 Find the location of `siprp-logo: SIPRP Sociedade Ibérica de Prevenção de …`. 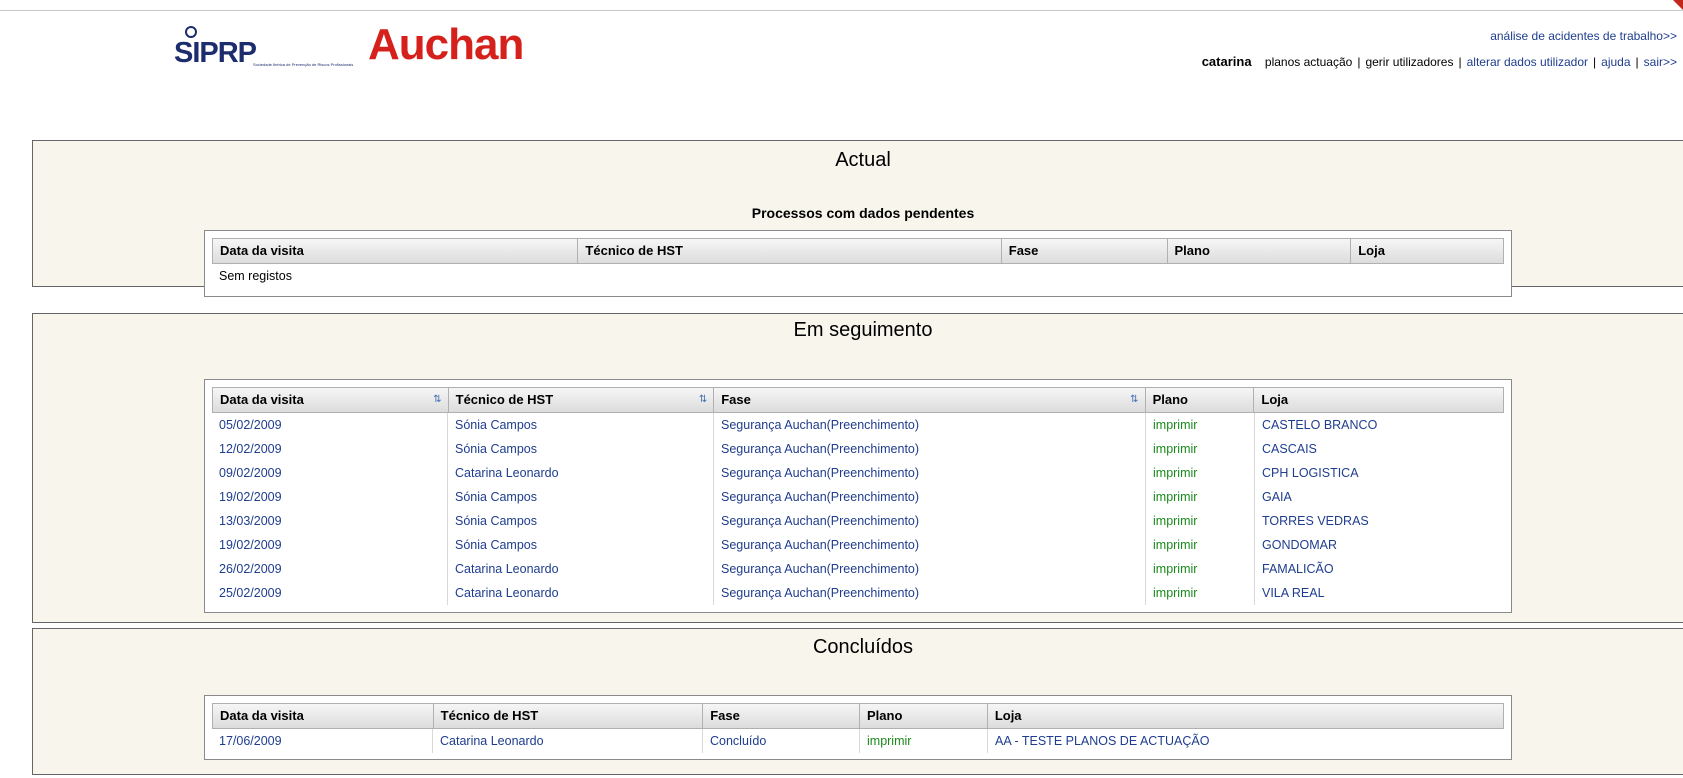

siprp-logo: SIPRP Sociedade Ibérica de Prevenção de … is located at coordinates (266, 48).